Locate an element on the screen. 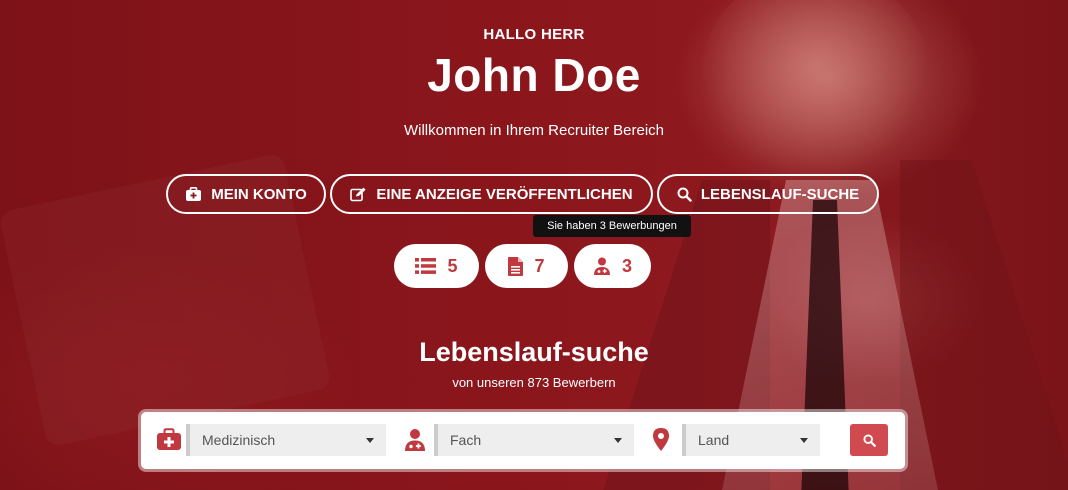 This screenshot has height=490, width=1068. search-submit-button is located at coordinates (869, 440).